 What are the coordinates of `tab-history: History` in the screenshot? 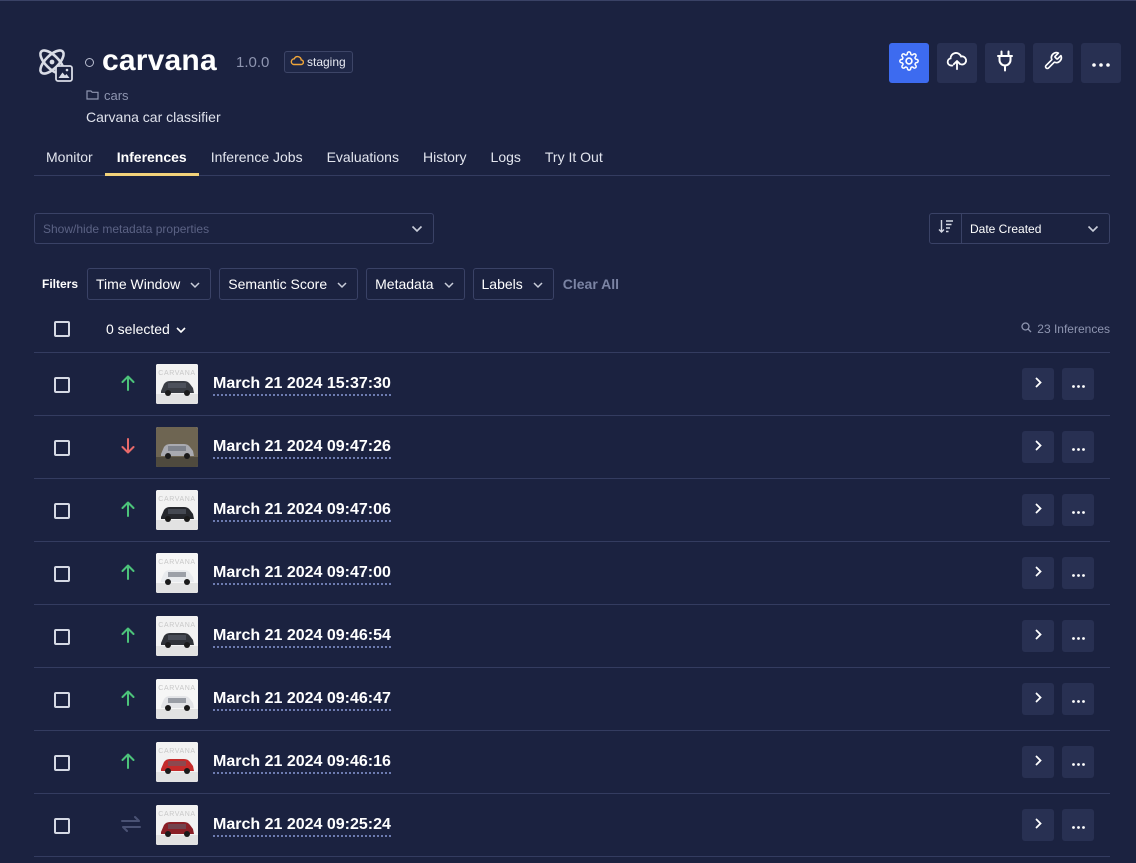 It's located at (445, 157).